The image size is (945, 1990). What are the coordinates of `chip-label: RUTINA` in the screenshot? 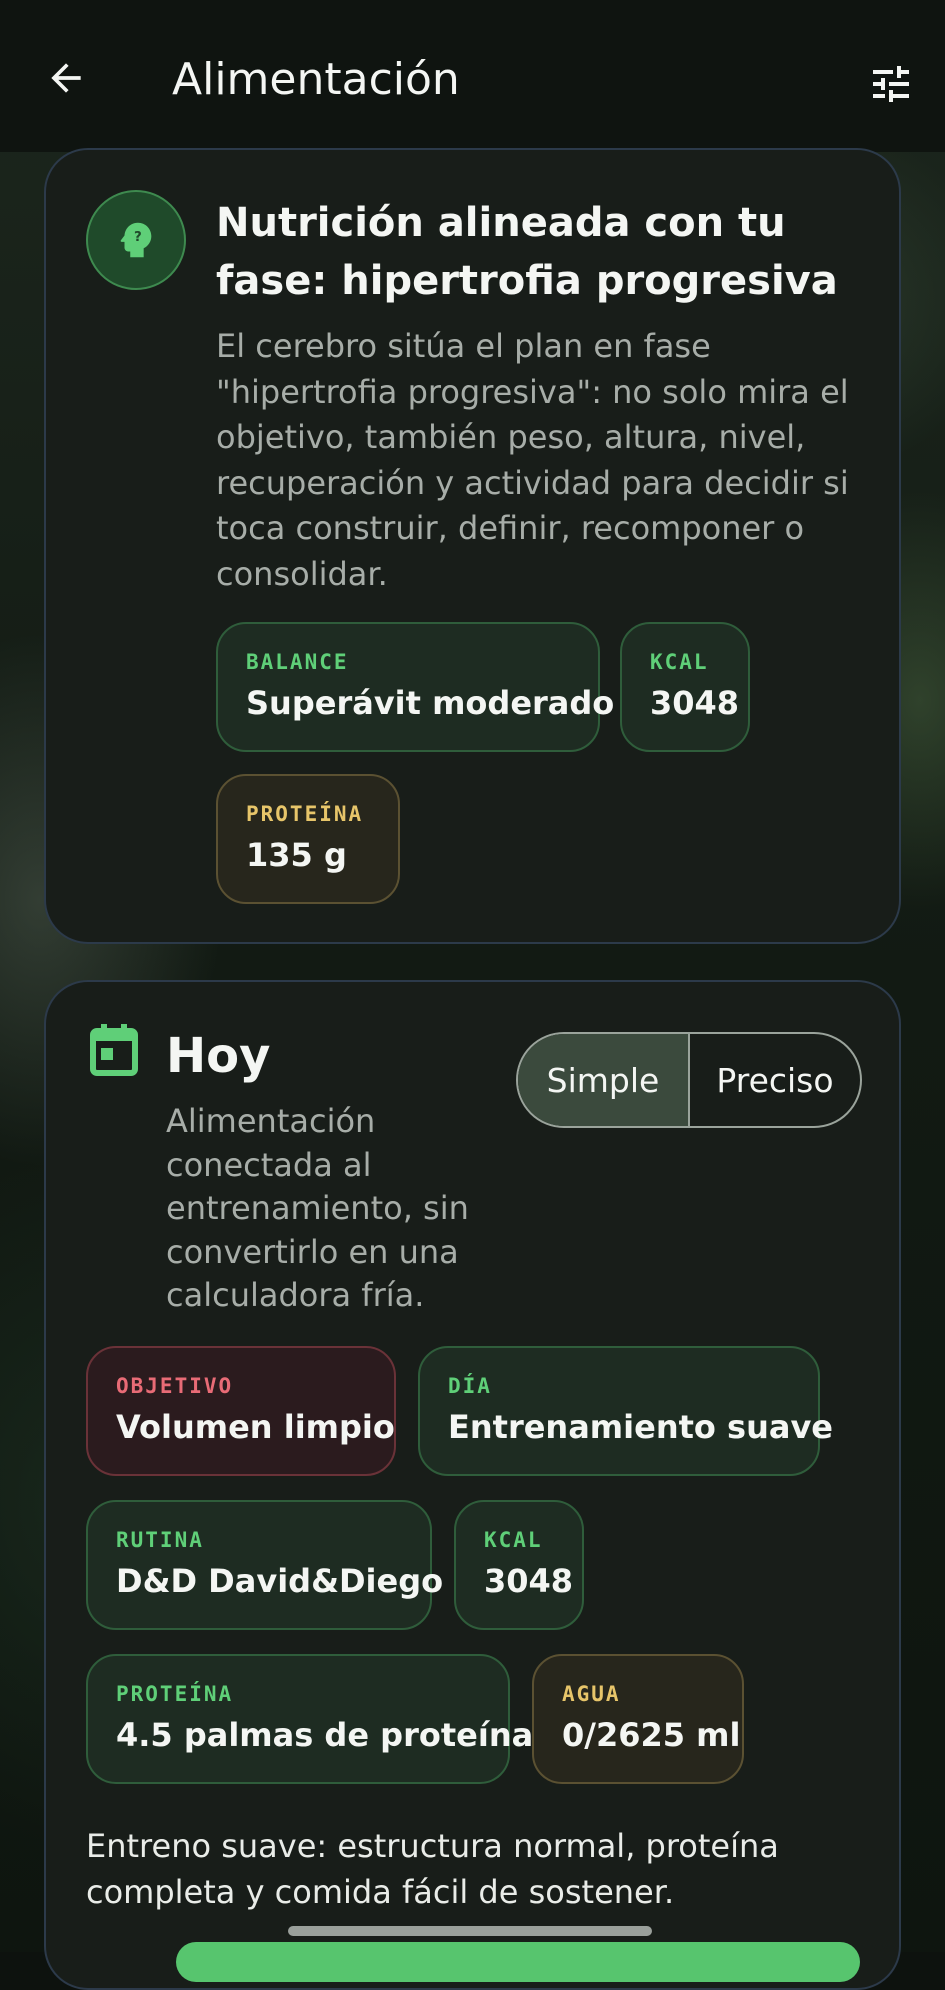 It's located at (160, 1540).